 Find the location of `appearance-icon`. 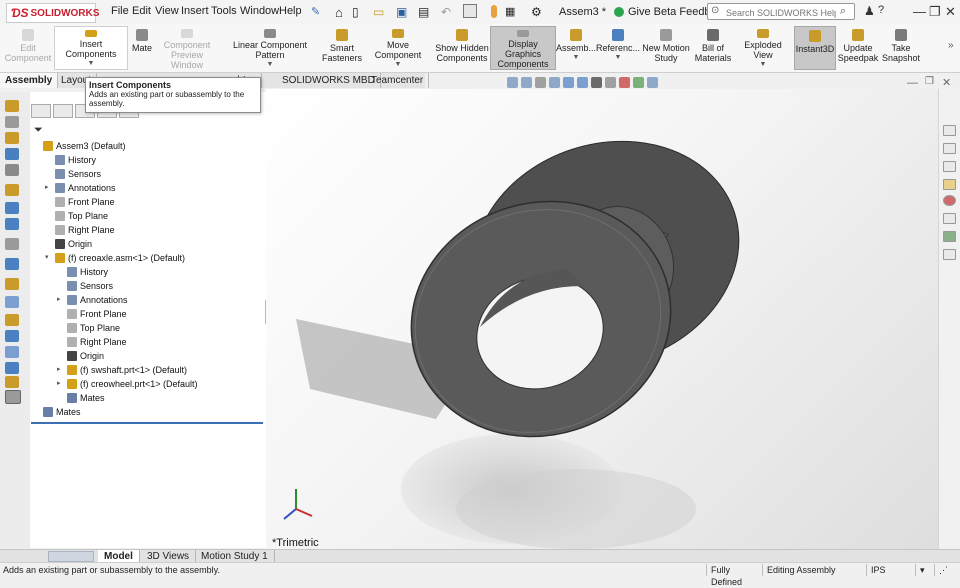

appearance-icon is located at coordinates (12, 382).